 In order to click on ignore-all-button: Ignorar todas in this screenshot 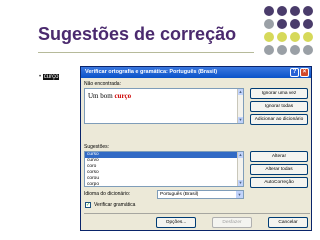, I will do `click(279, 106)`.